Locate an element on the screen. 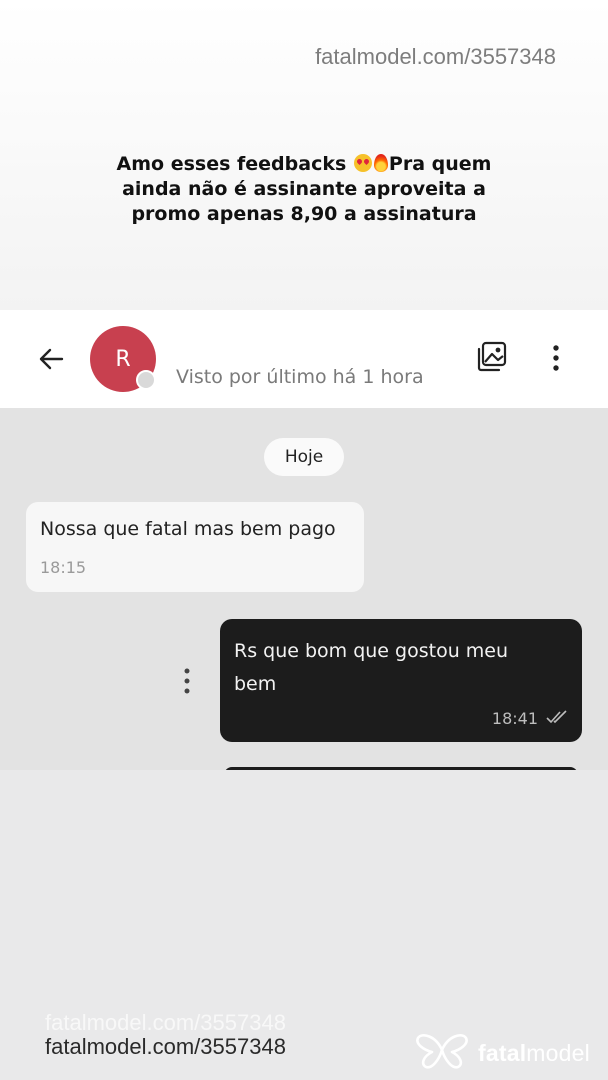 The width and height of the screenshot is (608, 1080). brand-watermark: fatalmodel is located at coordinates (507, 1051).